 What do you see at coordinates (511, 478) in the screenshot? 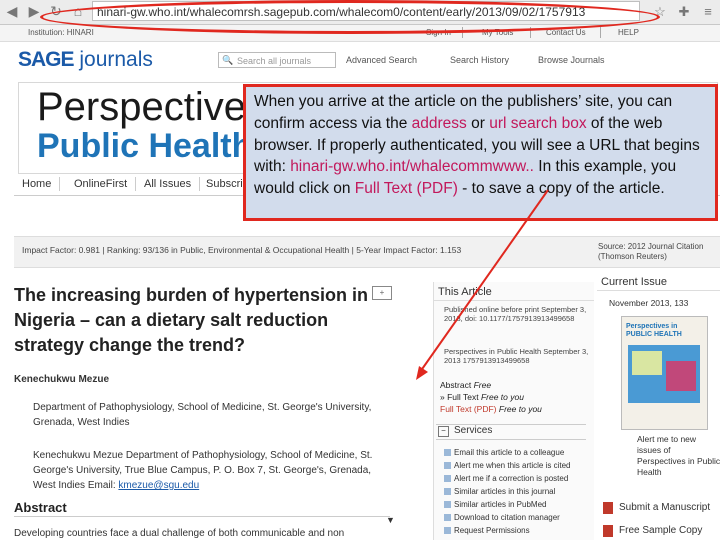
I see `service-label: Alert me if a correction is posted` at bounding box center [511, 478].